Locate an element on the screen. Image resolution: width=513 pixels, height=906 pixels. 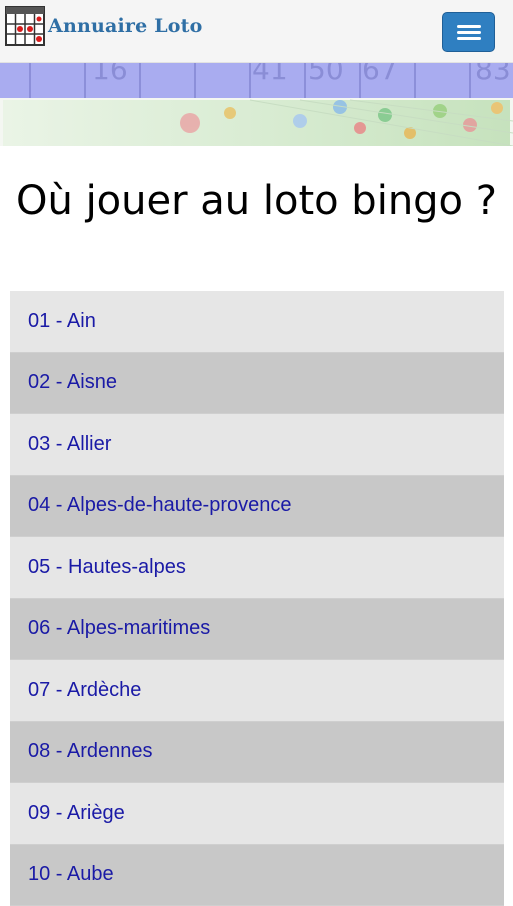
bingo-card-illustration: 16 41 50 67 83 is located at coordinates (256, 104).